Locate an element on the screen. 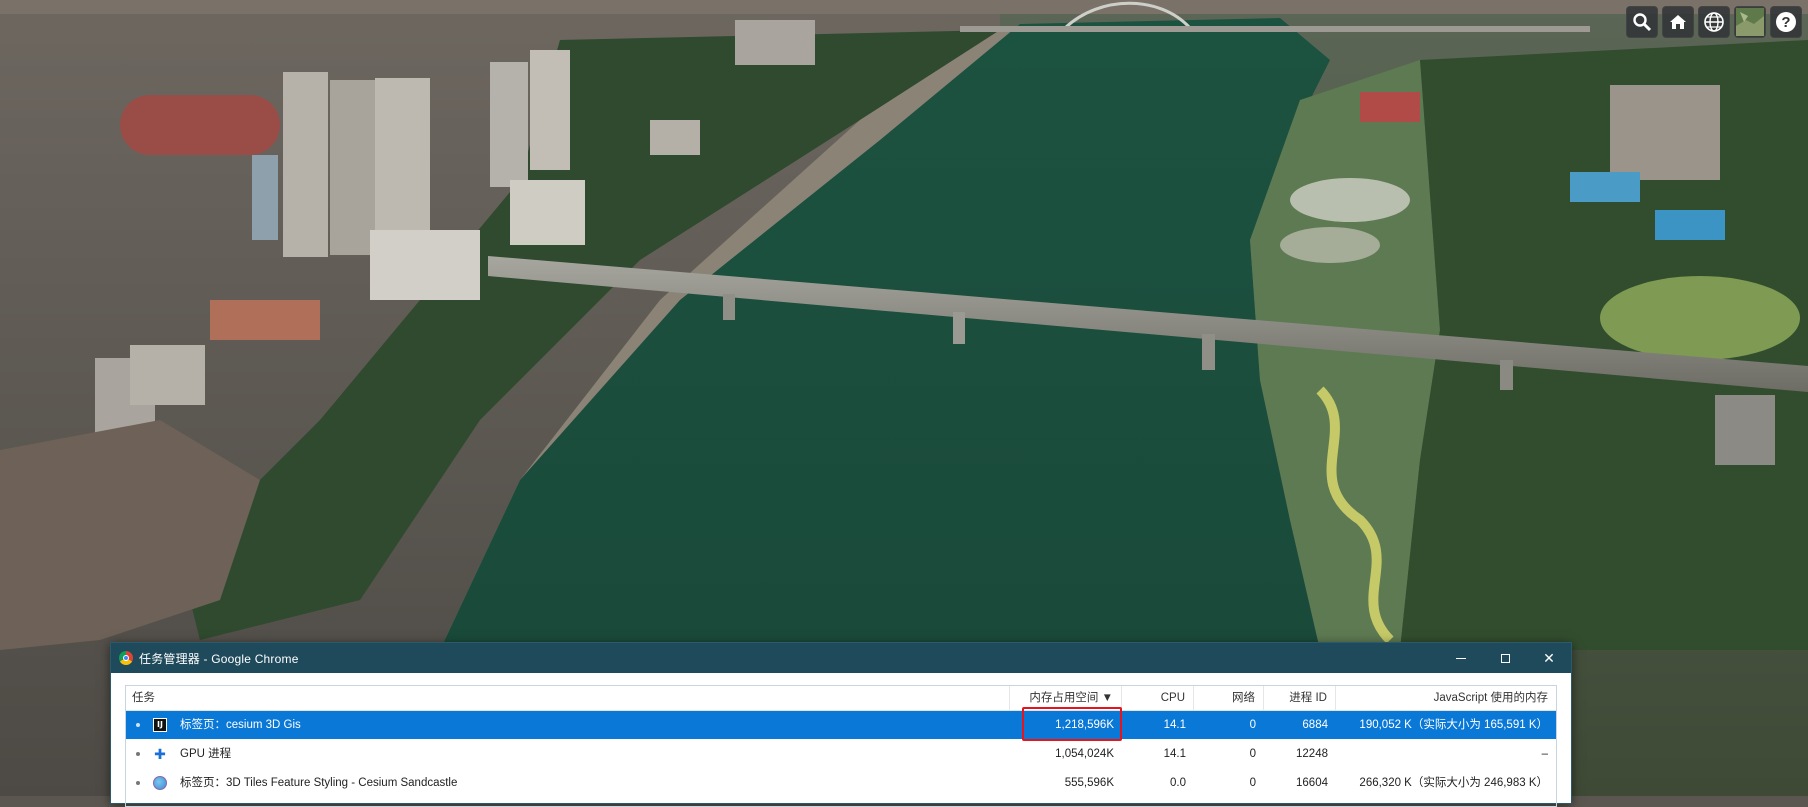 The image size is (1808, 807). close-button: ✕ is located at coordinates (1549, 658).